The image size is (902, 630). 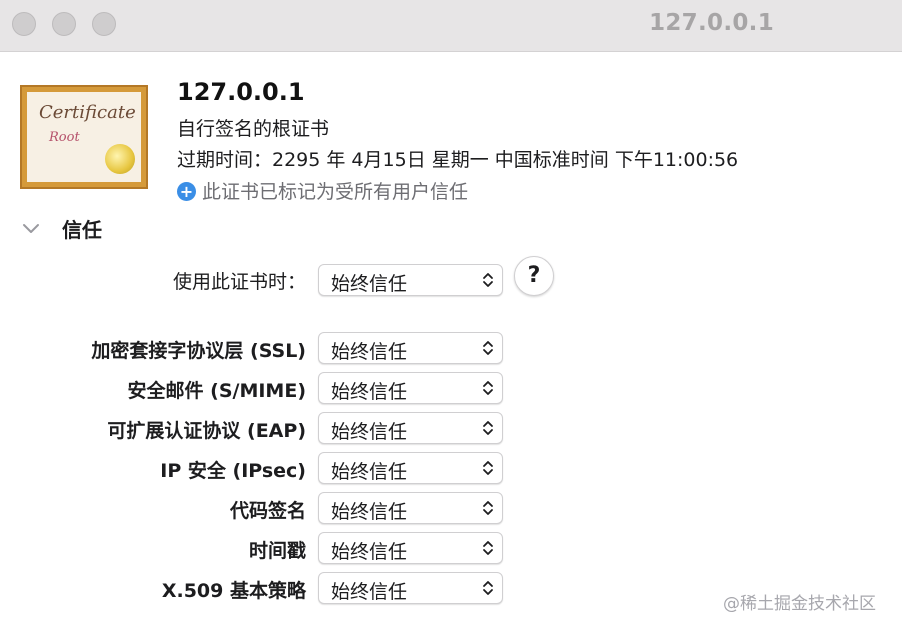 I want to click on trust-popup-smime: 始终信任, so click(x=410, y=388).